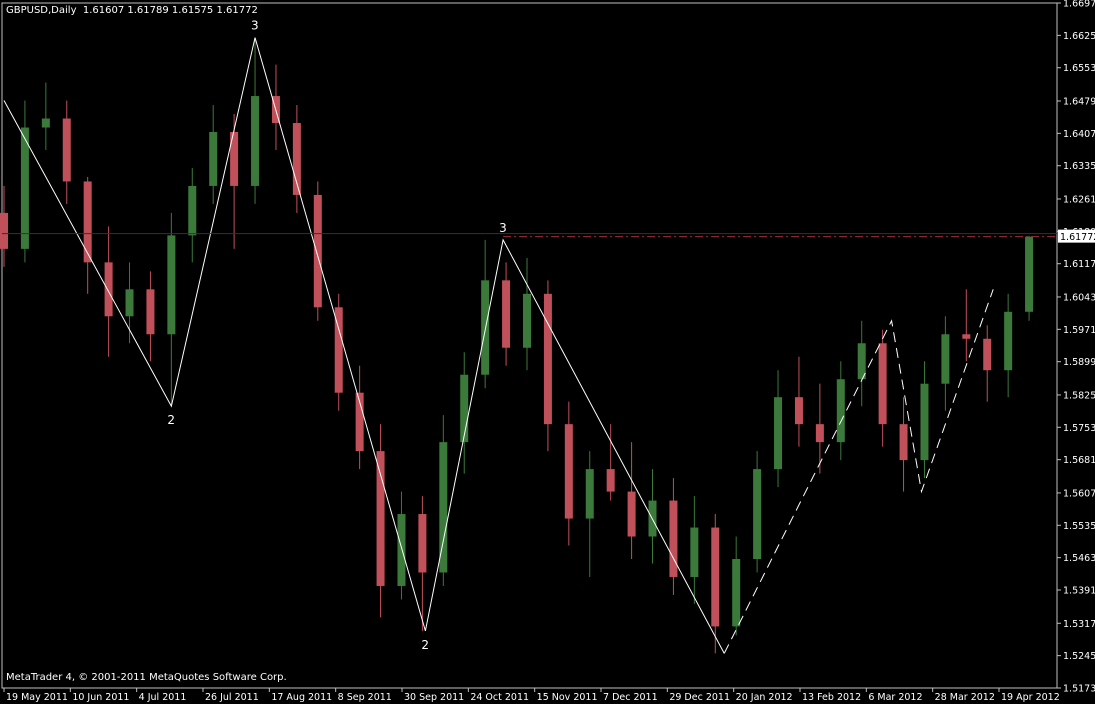 This screenshot has width=1095, height=704. I want to click on x-tick-label: 10 Jun 2011, so click(100, 697).